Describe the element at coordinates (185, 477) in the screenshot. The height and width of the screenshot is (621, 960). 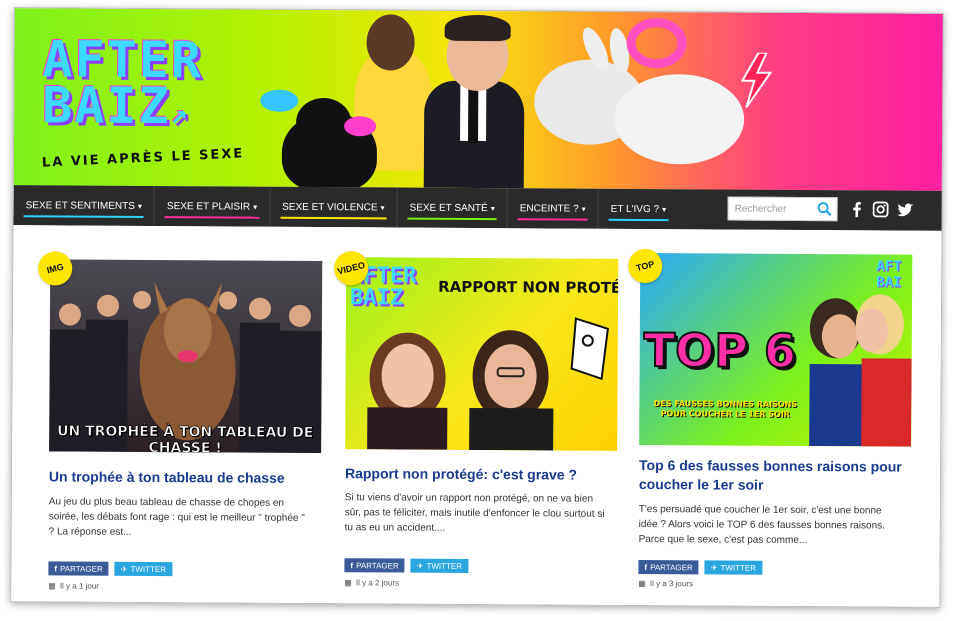
I see `article-title: Un trophée à ton tableau de chasse` at that location.